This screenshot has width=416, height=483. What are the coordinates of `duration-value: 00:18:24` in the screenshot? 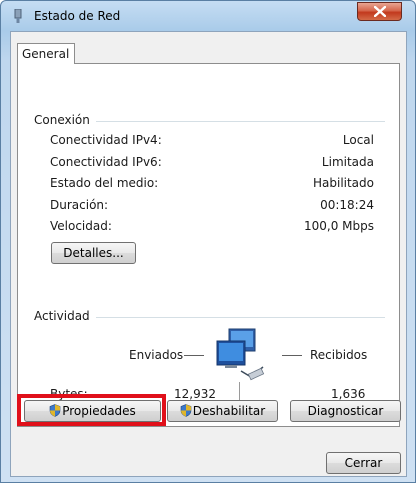 It's located at (347, 205).